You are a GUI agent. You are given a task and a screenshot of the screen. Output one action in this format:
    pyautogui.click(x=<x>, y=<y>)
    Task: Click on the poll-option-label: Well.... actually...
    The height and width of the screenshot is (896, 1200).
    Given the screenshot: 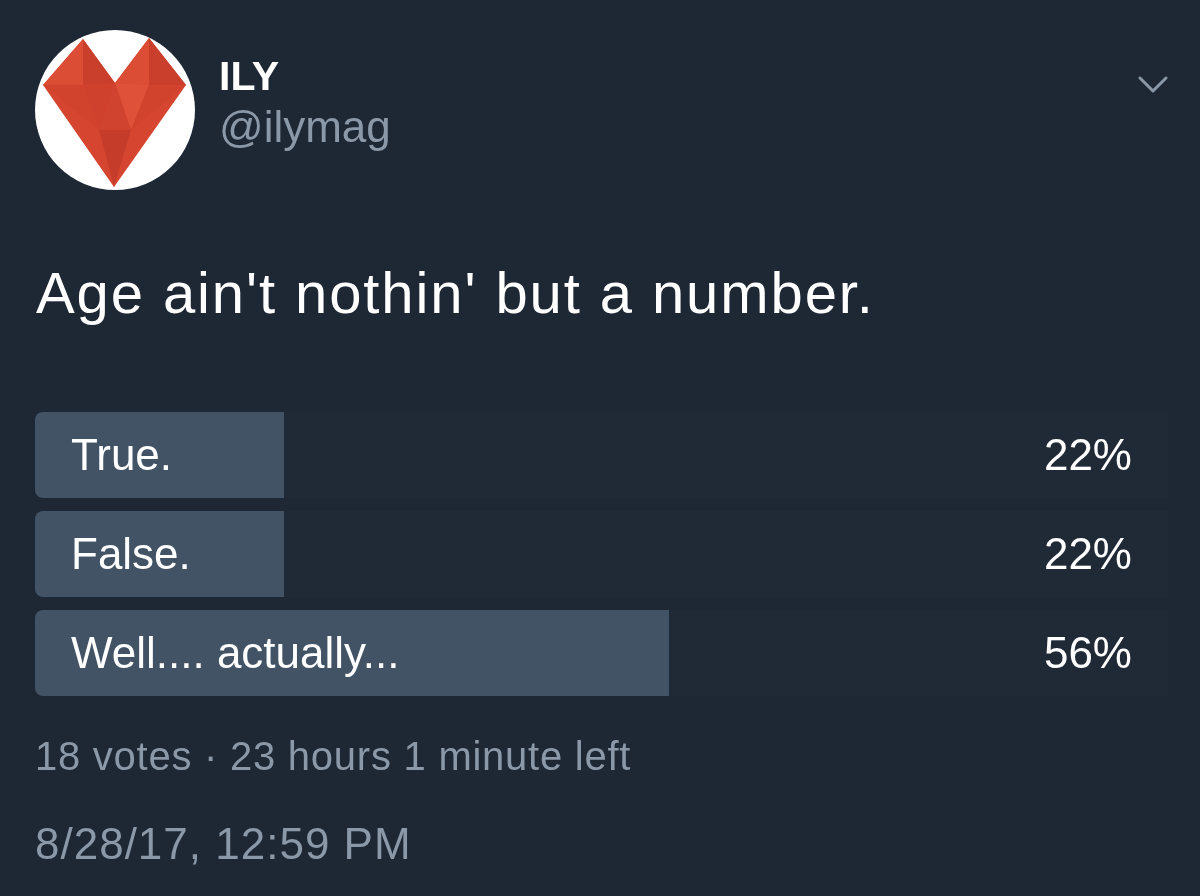 What is the action you would take?
    pyautogui.click(x=235, y=653)
    